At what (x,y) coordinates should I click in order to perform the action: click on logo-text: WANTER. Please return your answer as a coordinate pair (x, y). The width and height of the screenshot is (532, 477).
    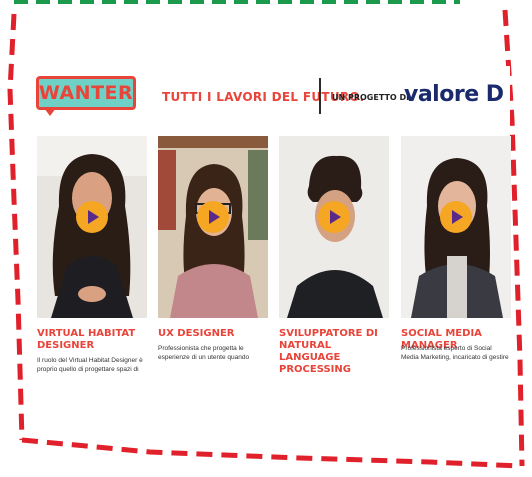
    Looking at the image, I should click on (86, 93).